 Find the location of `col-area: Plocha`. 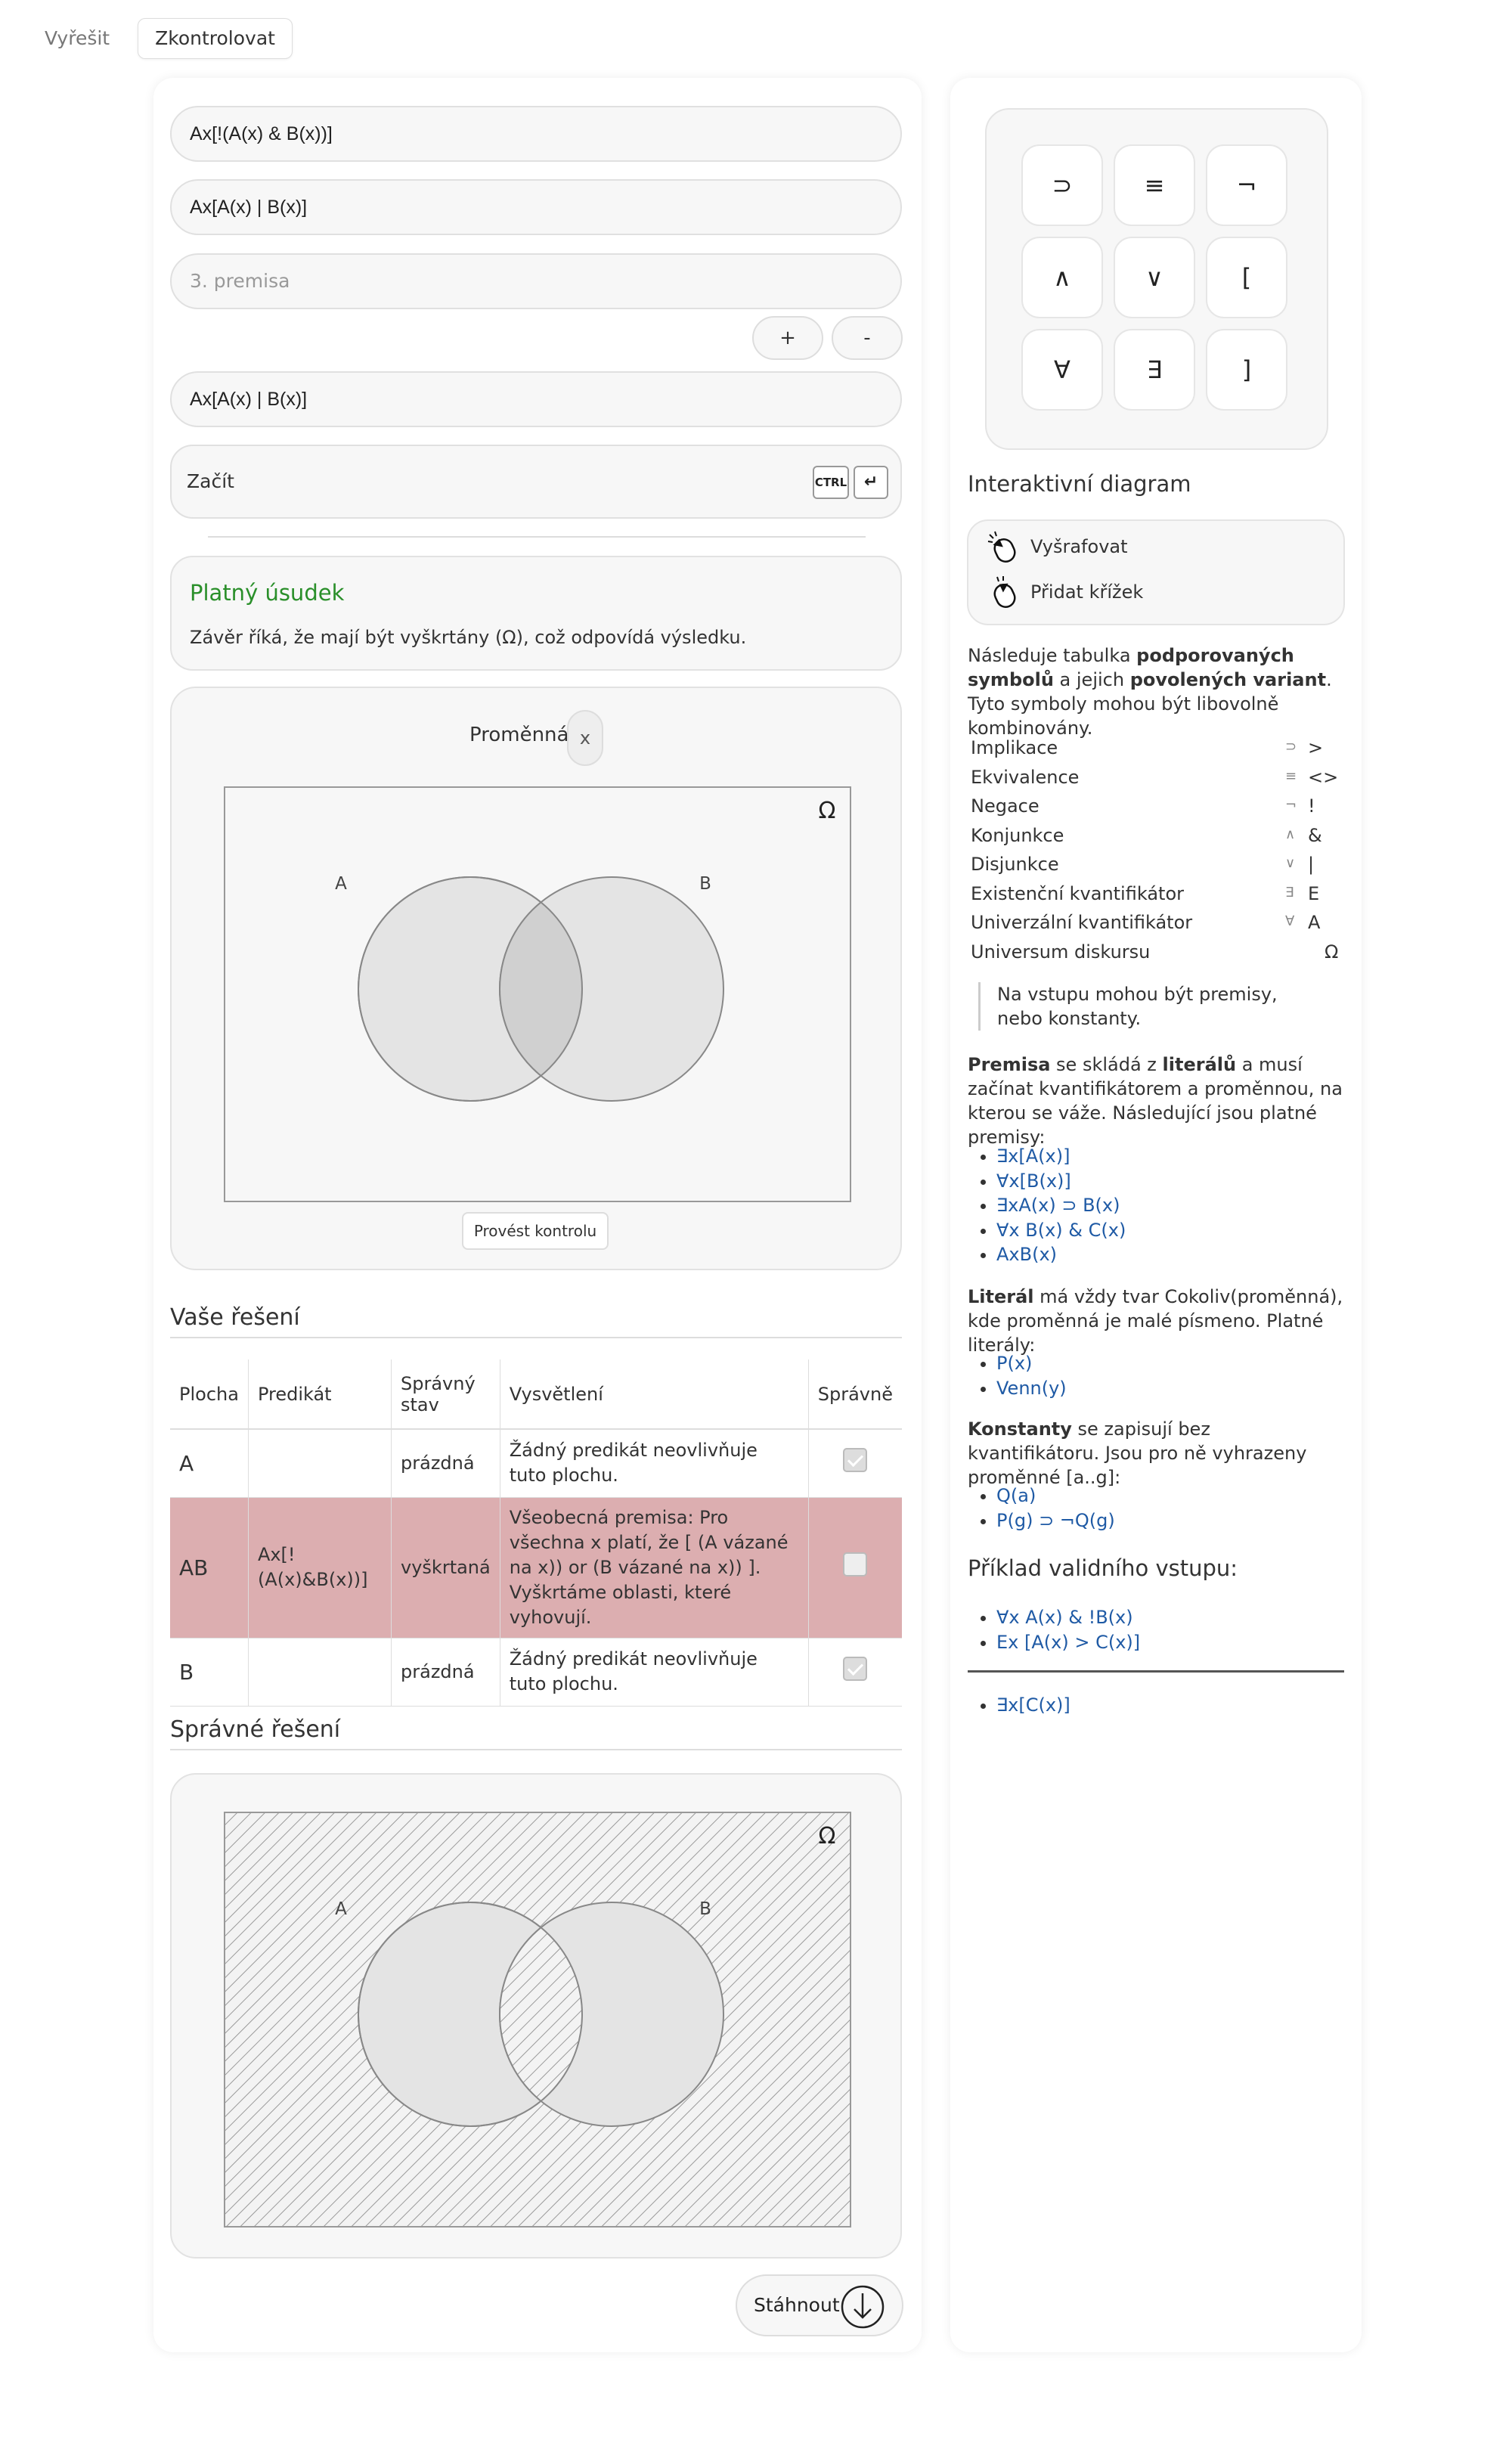

col-area: Plocha is located at coordinates (209, 1394).